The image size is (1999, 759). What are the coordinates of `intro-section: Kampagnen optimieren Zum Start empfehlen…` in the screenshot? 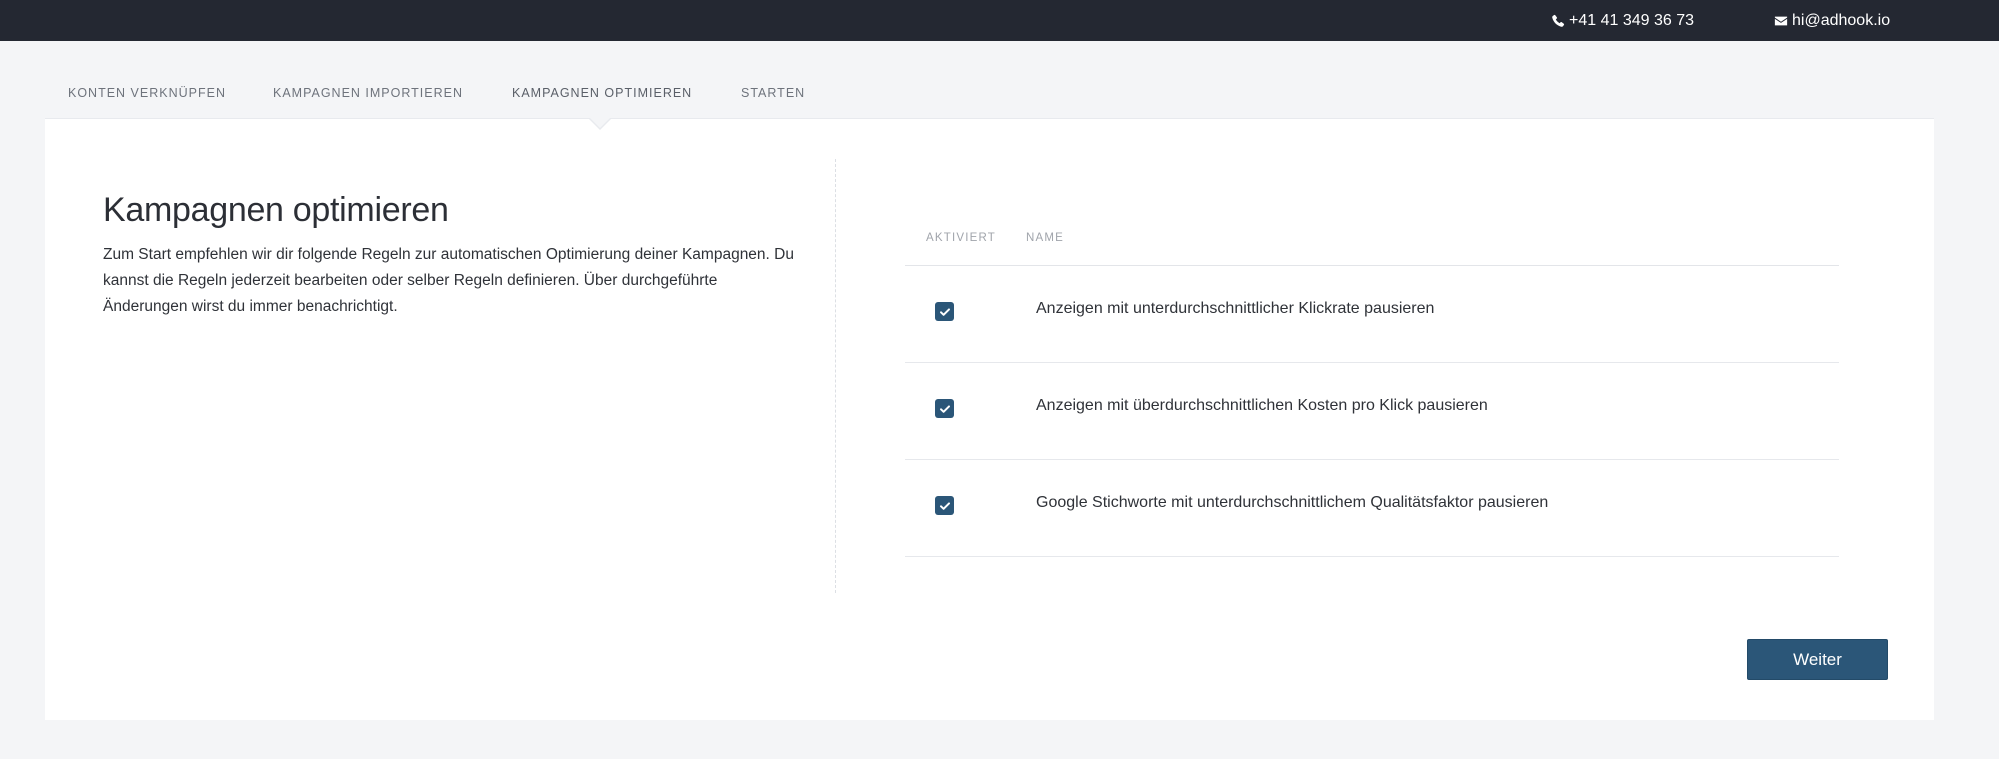 It's located at (453, 255).